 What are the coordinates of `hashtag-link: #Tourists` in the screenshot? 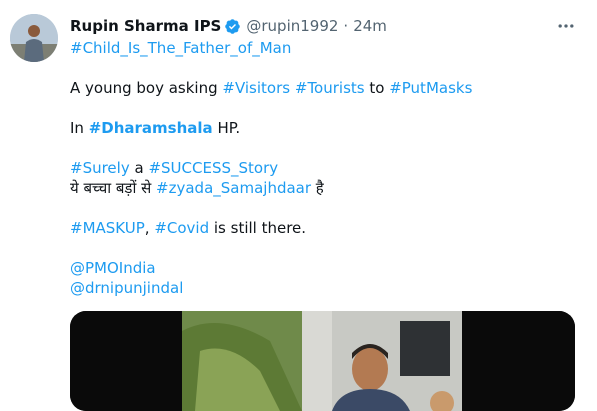 It's located at (330, 88).